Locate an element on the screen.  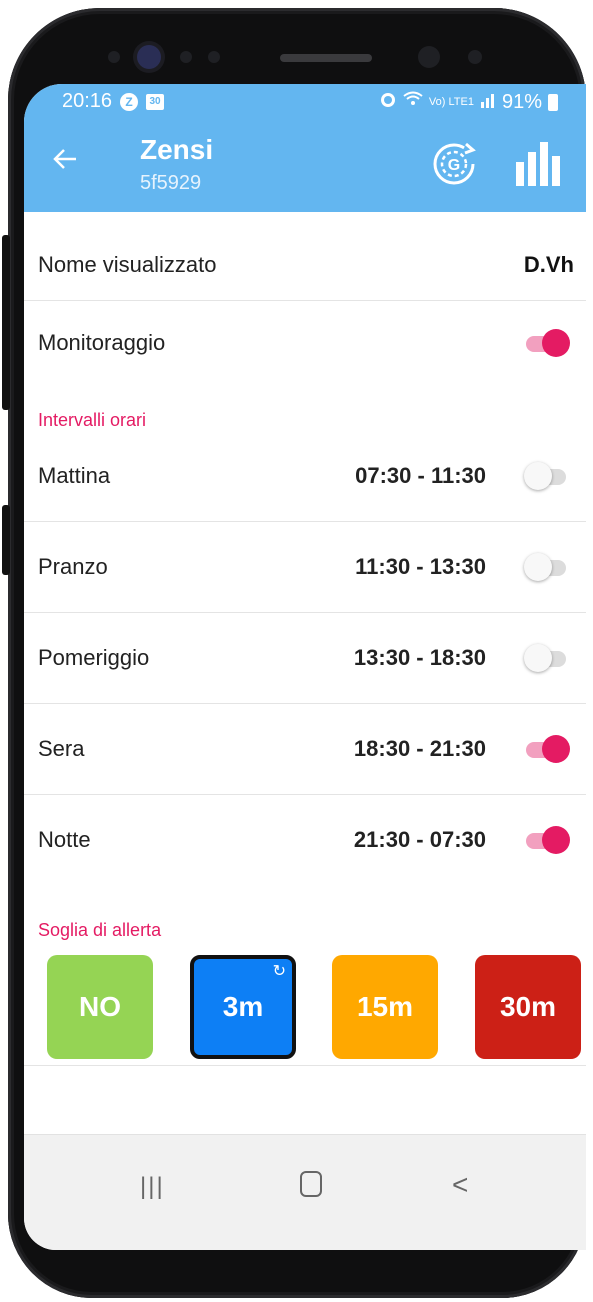
threshold-option-button: NO is located at coordinates (100, 1007).